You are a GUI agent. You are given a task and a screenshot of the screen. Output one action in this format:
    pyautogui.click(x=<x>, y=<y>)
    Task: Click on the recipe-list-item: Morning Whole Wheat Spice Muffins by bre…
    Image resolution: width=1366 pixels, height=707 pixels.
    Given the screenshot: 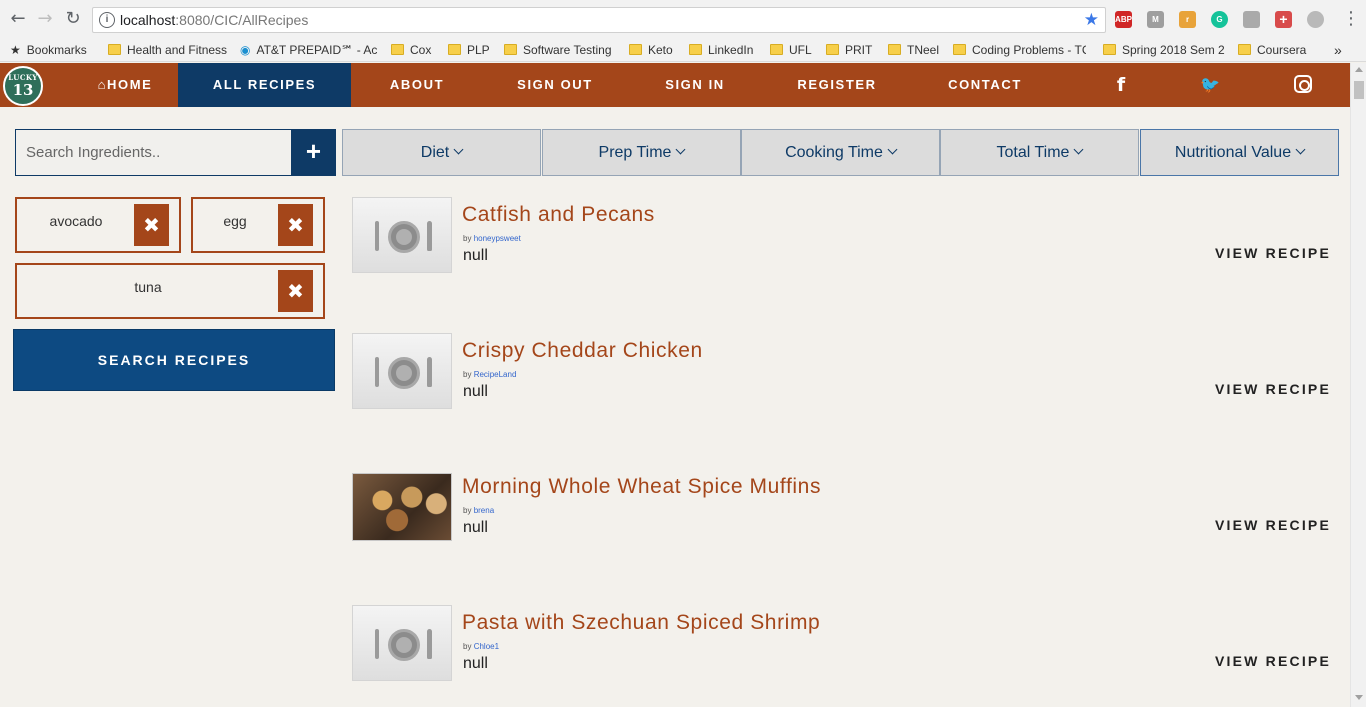 What is the action you would take?
    pyautogui.click(x=847, y=507)
    